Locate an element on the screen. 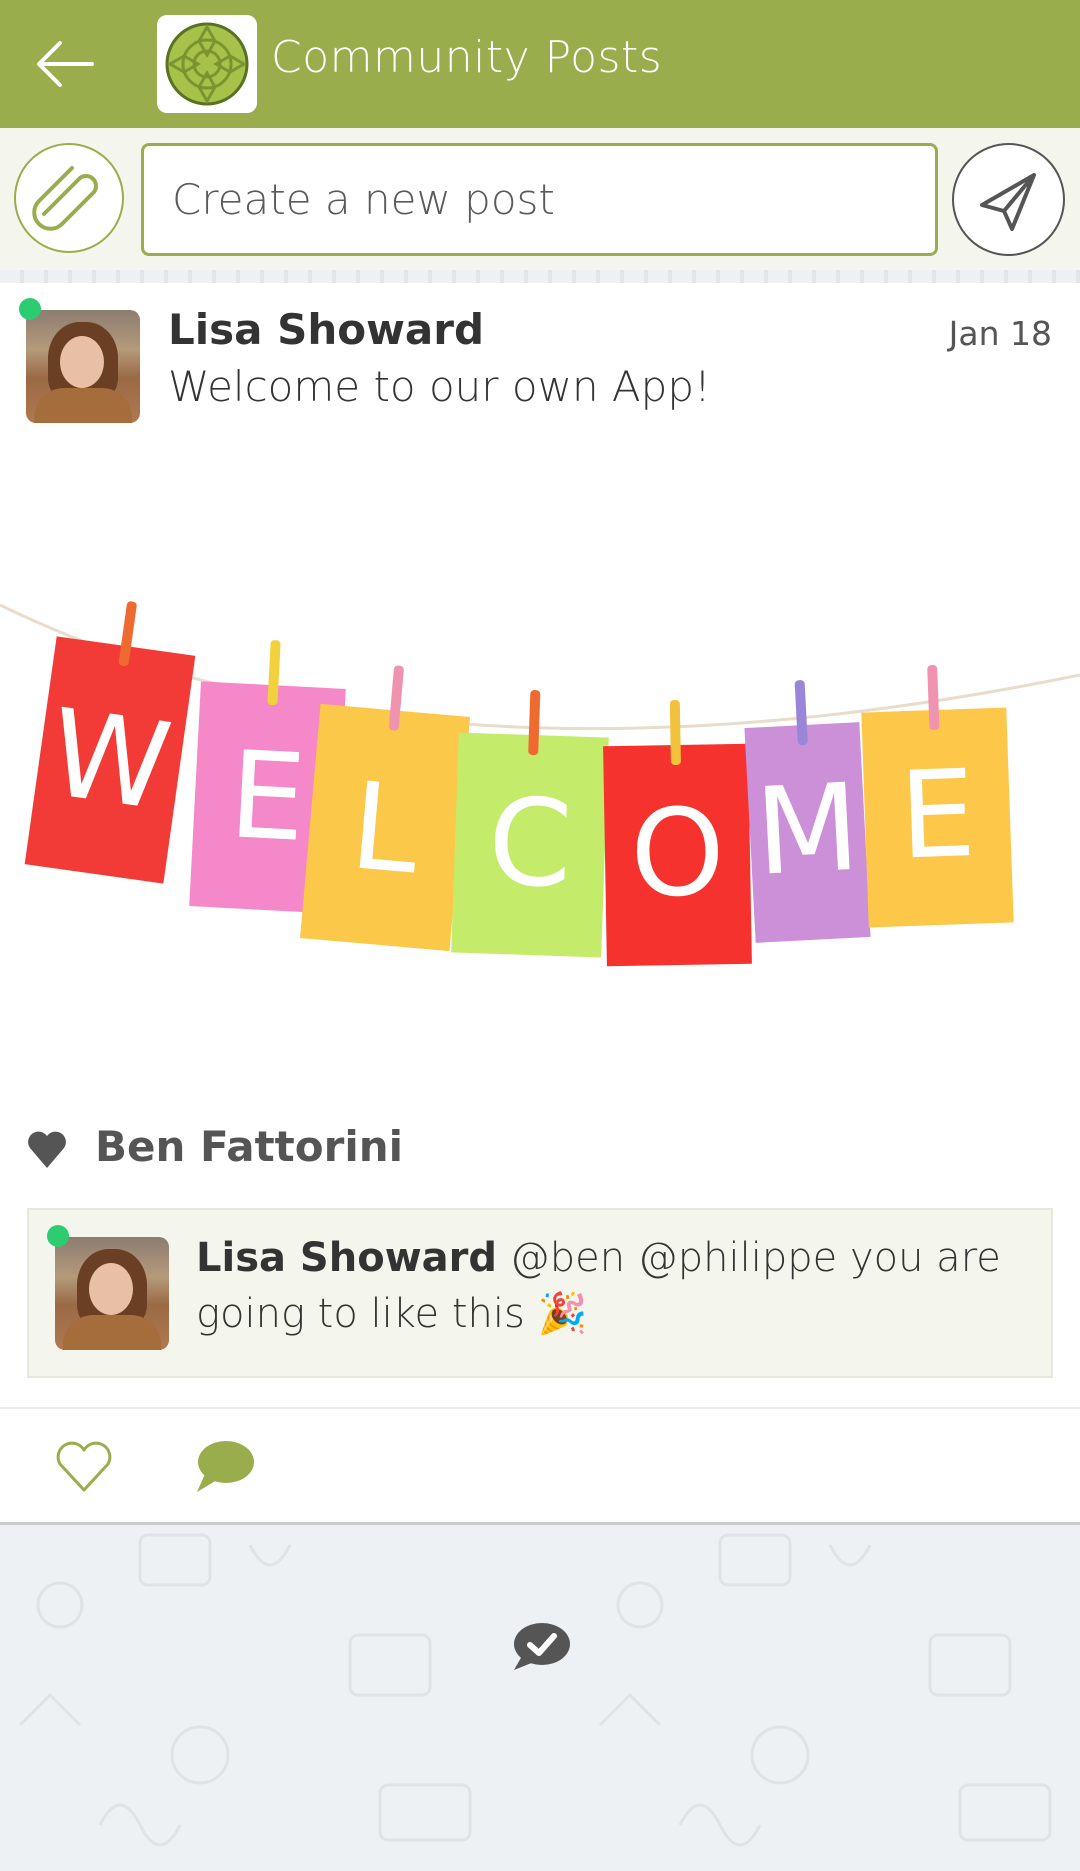  letter-card: M is located at coordinates (807, 811).